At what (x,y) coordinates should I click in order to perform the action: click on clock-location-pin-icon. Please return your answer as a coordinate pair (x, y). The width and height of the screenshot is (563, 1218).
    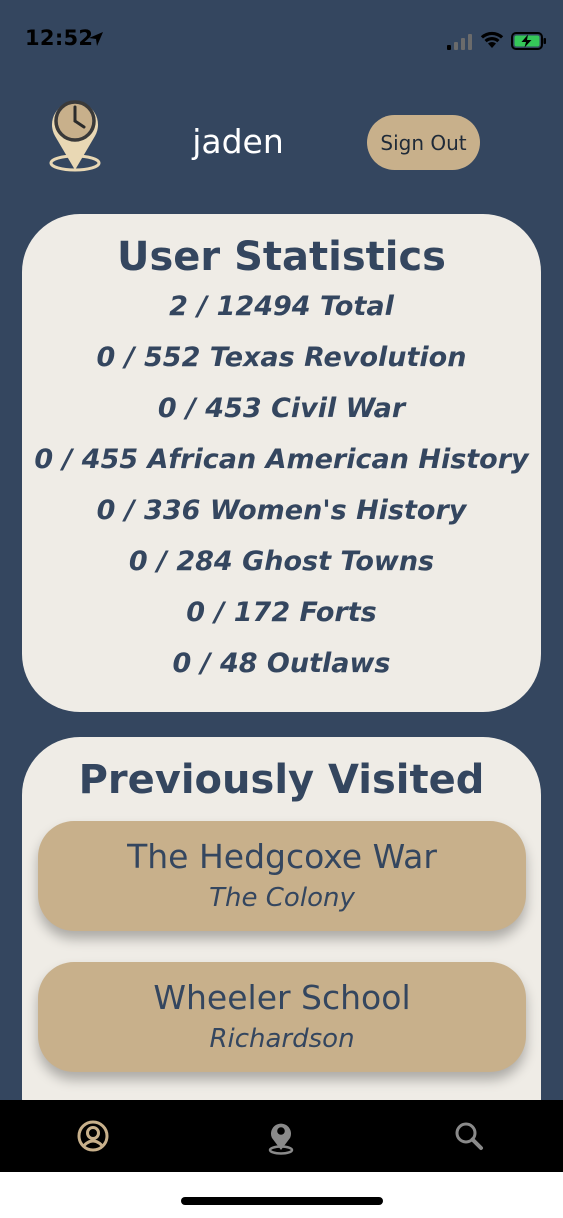
    Looking at the image, I should click on (75, 136).